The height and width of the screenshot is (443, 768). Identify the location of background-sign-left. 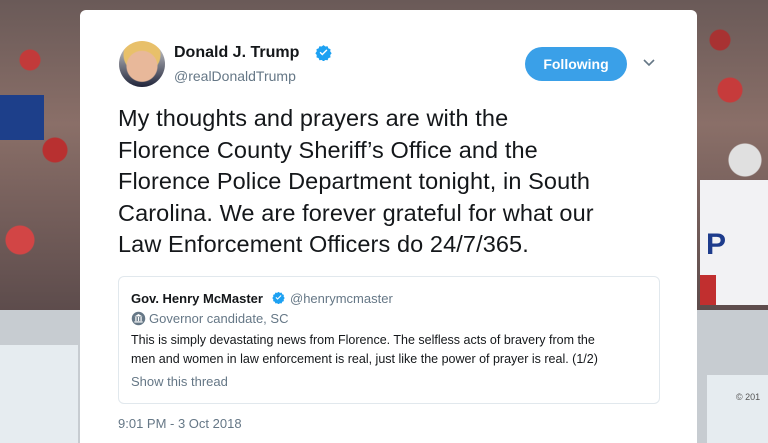
(22, 117).